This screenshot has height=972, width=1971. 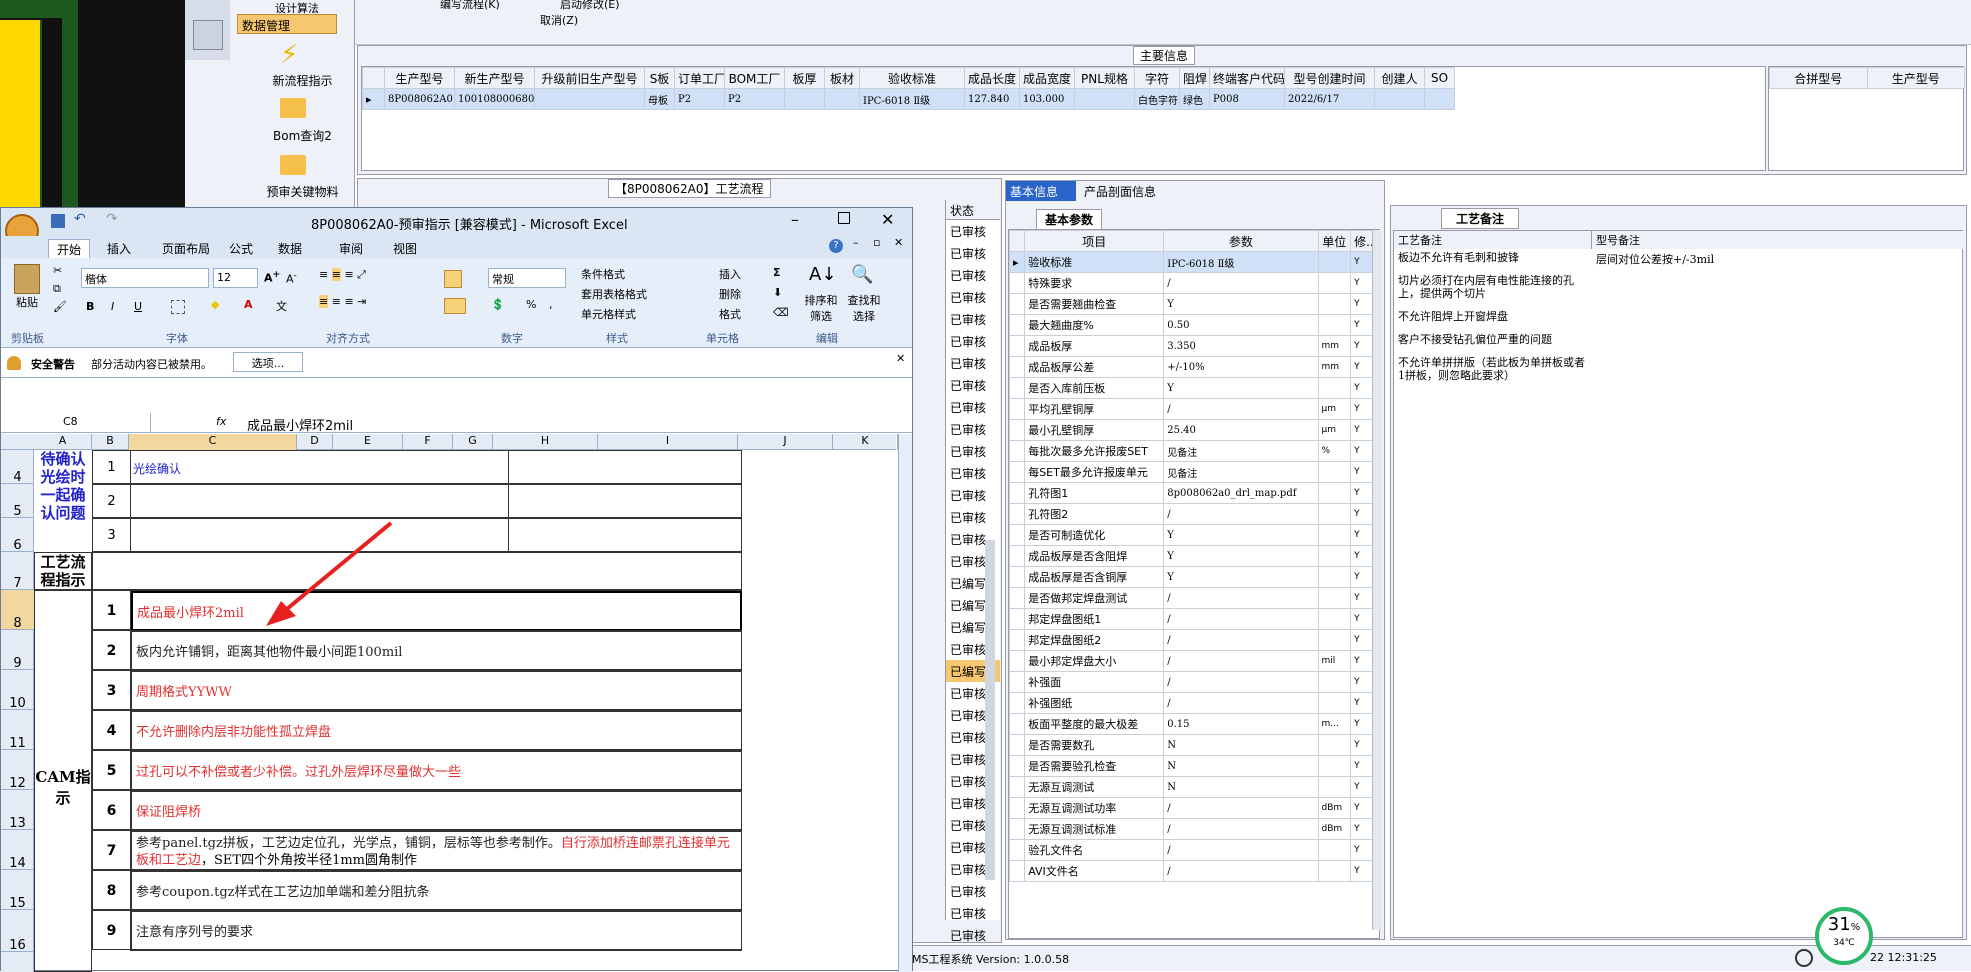 What do you see at coordinates (1192, 787) in the screenshot?
I see `table-row: 无源互调测试 N Y` at bounding box center [1192, 787].